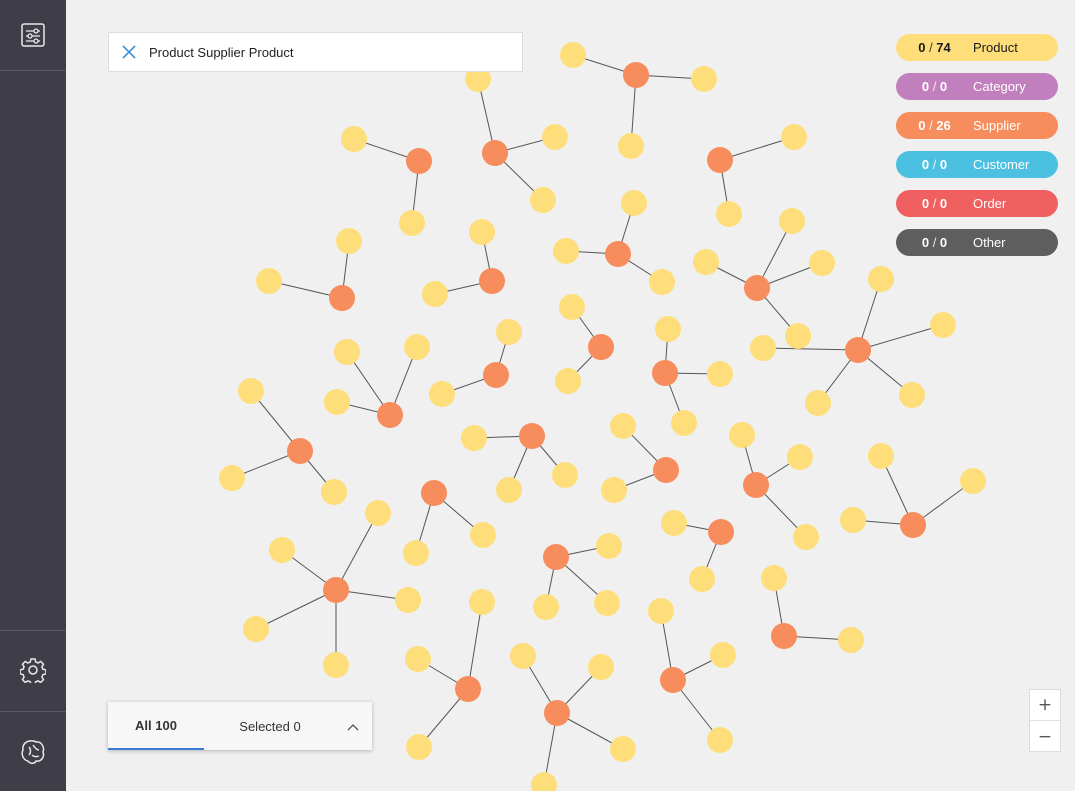 Image resolution: width=1075 pixels, height=791 pixels. I want to click on settings-button, so click(33, 670).